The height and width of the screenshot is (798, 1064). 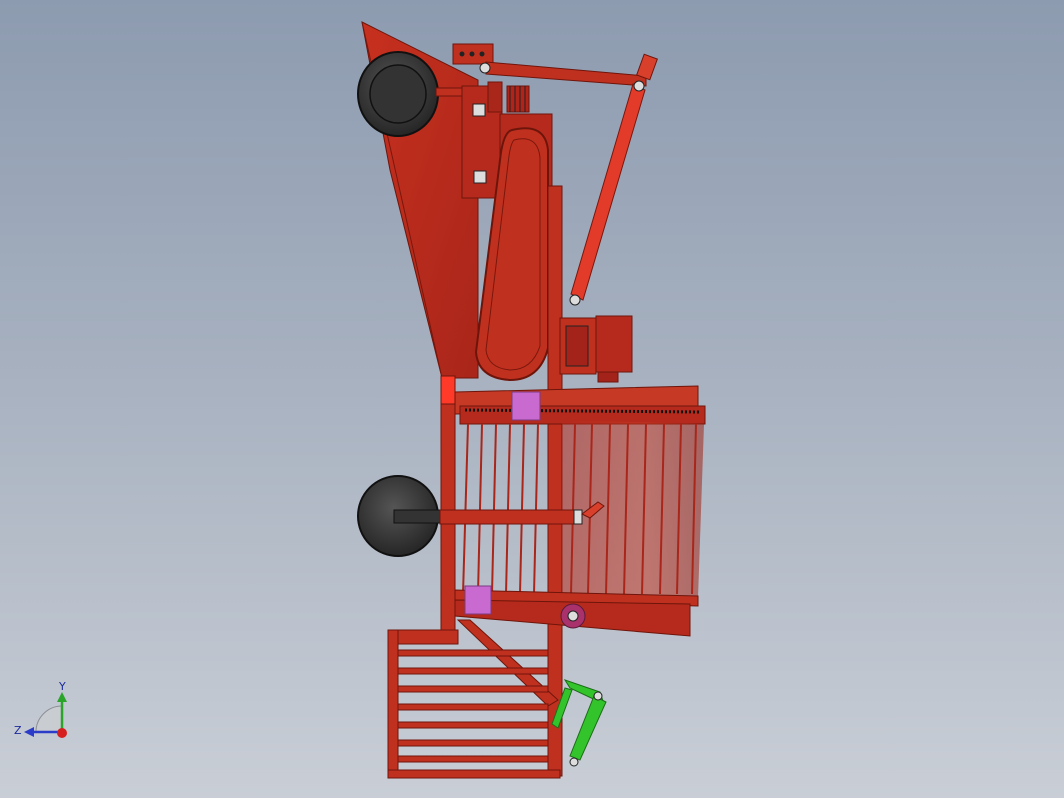 I want to click on post-cap, so click(x=448, y=390).